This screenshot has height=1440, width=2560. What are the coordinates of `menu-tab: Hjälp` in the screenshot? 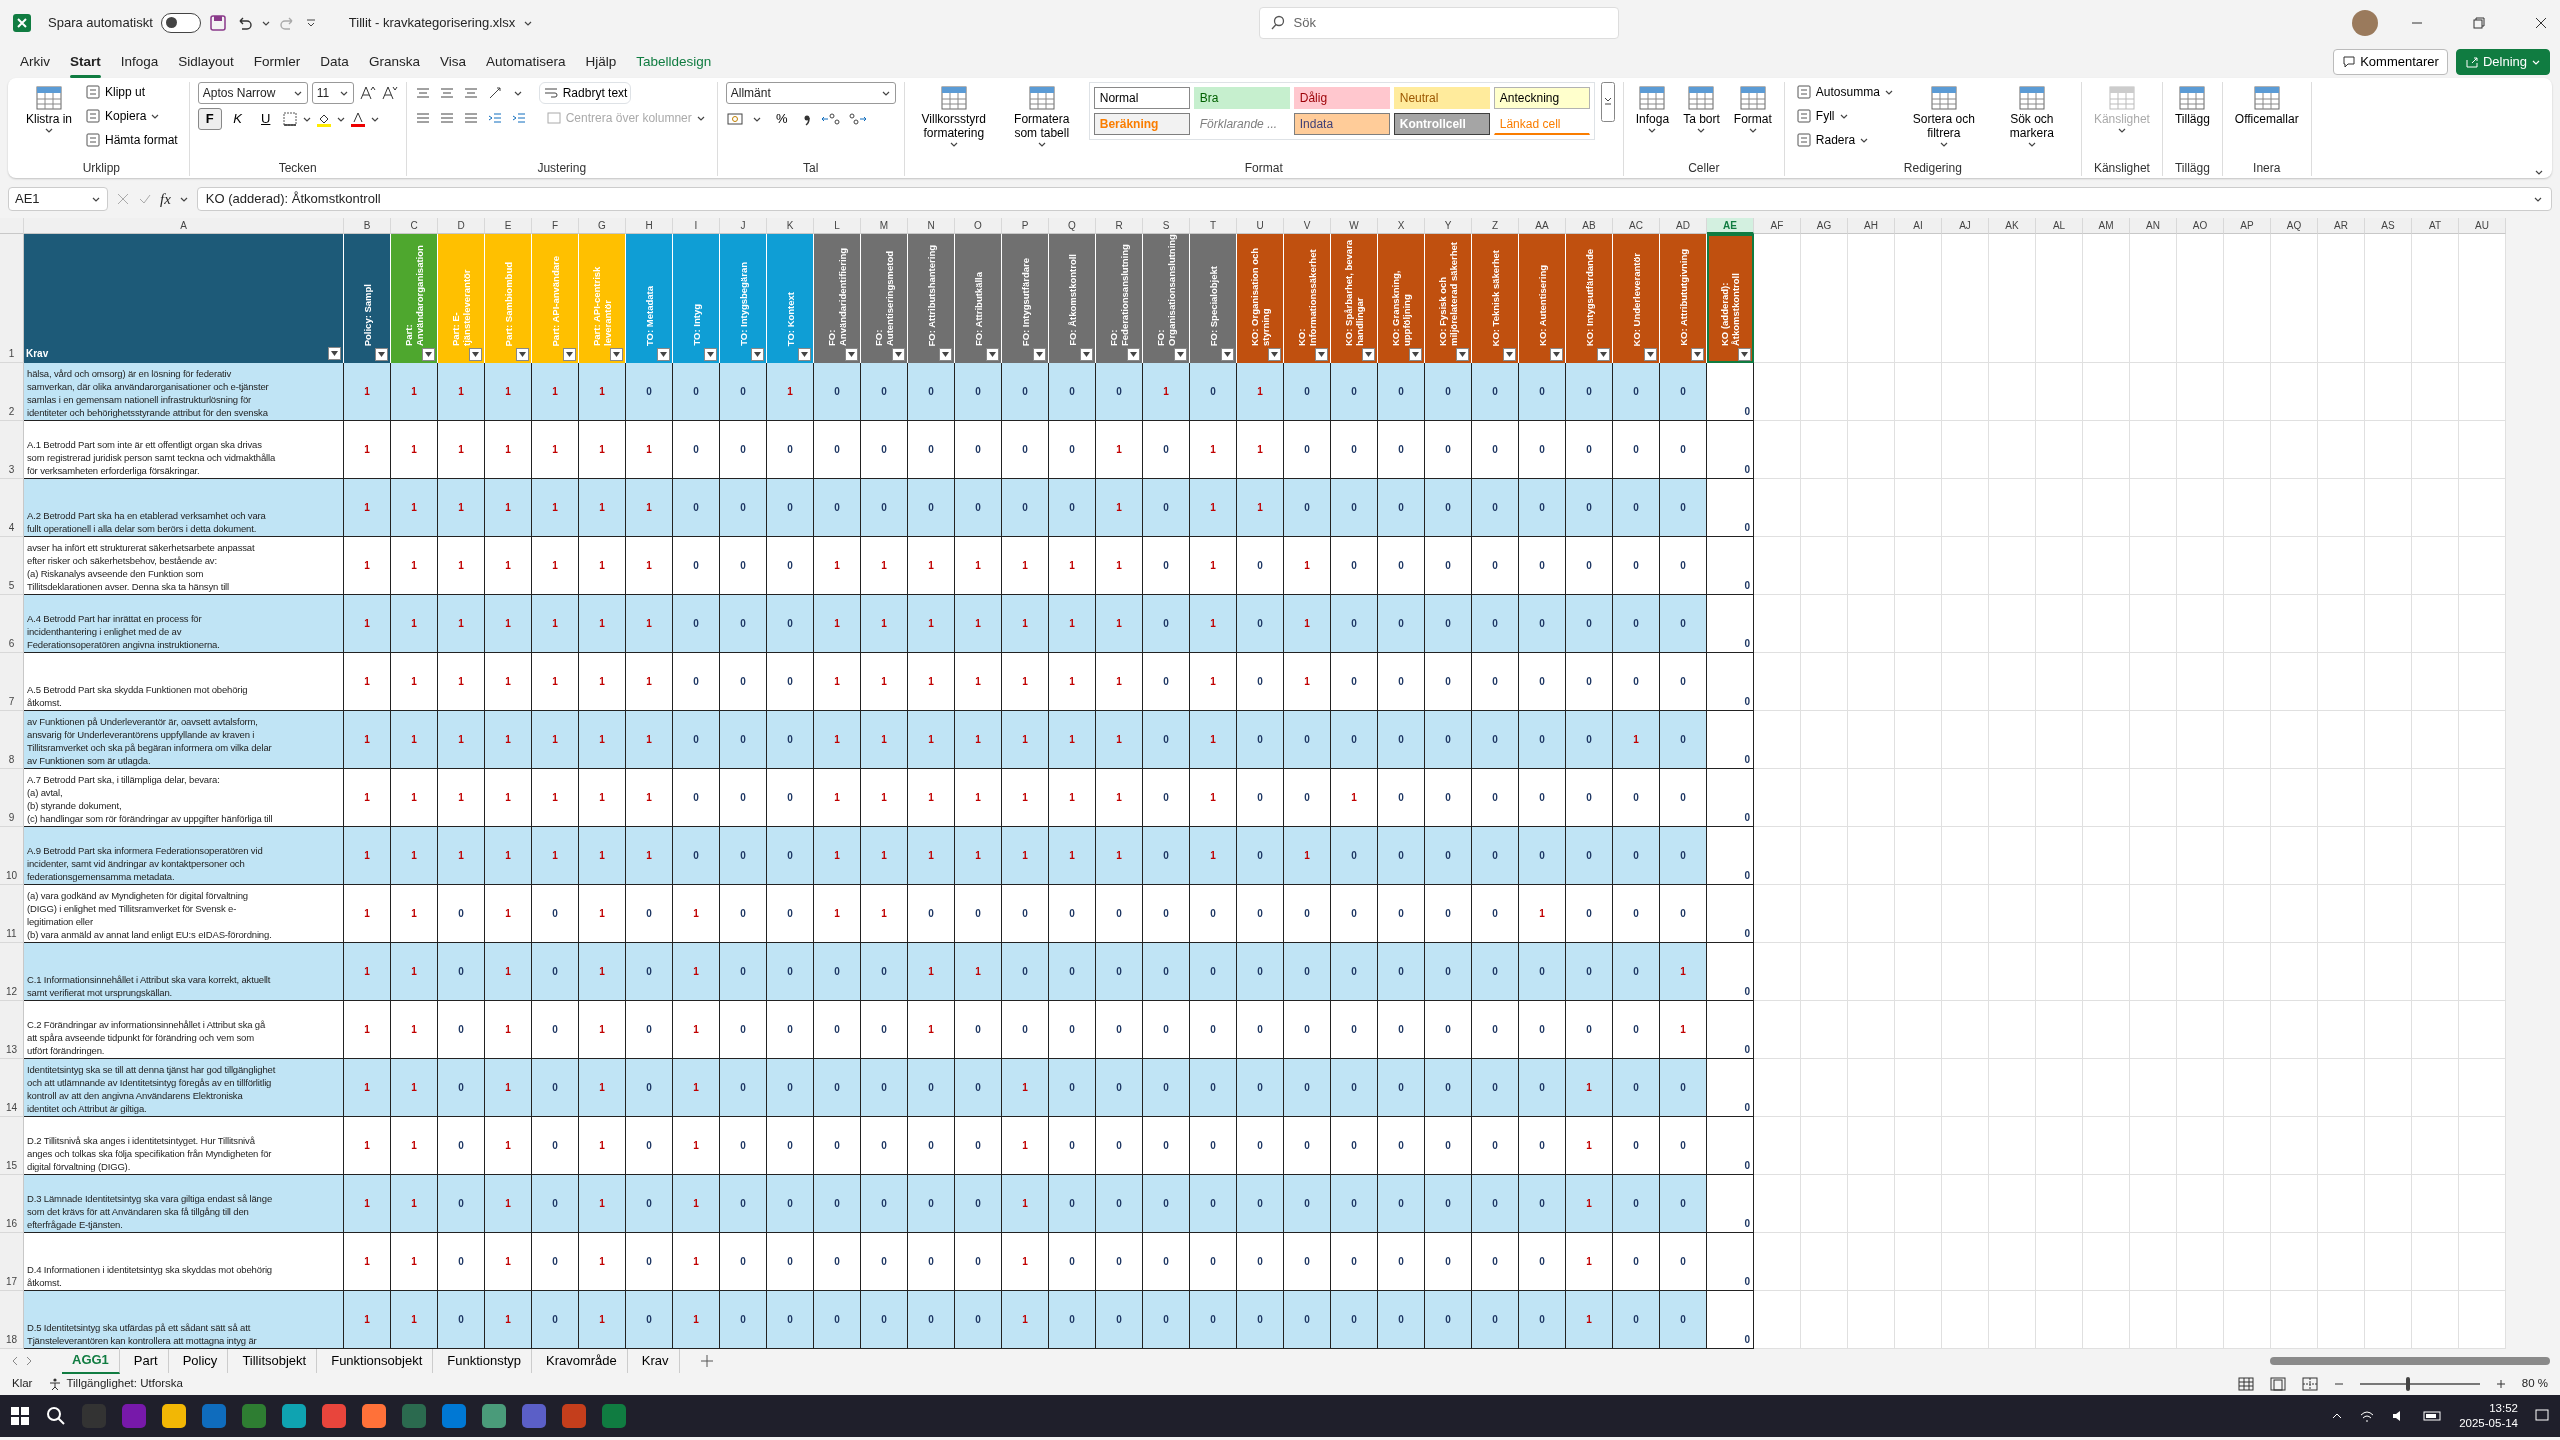 It's located at (601, 62).